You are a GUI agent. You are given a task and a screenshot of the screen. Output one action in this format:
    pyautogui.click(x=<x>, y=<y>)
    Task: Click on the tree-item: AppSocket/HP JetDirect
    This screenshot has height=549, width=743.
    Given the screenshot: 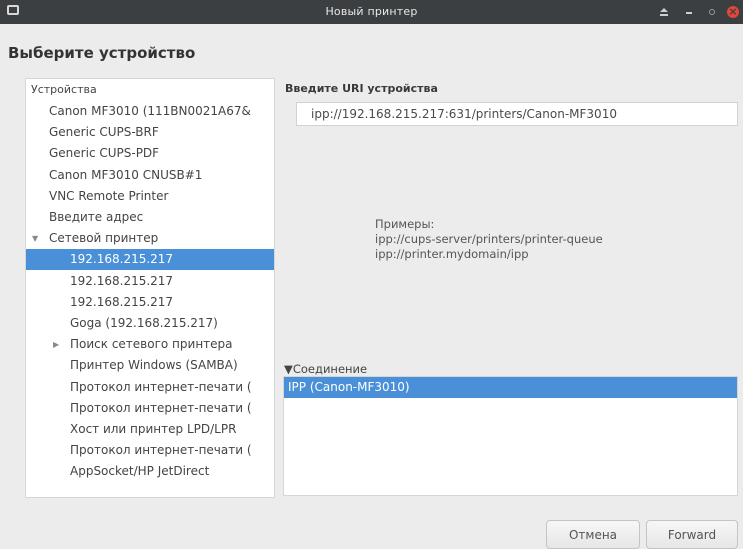 What is the action you would take?
    pyautogui.click(x=150, y=471)
    